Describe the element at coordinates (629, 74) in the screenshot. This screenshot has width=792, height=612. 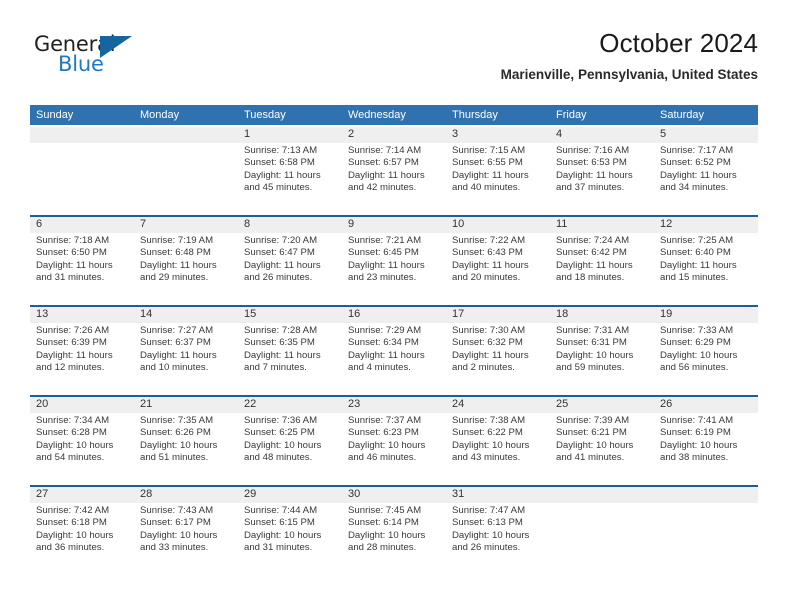
I see `page-subtitle: Marienville, Pennsylvania, United States` at that location.